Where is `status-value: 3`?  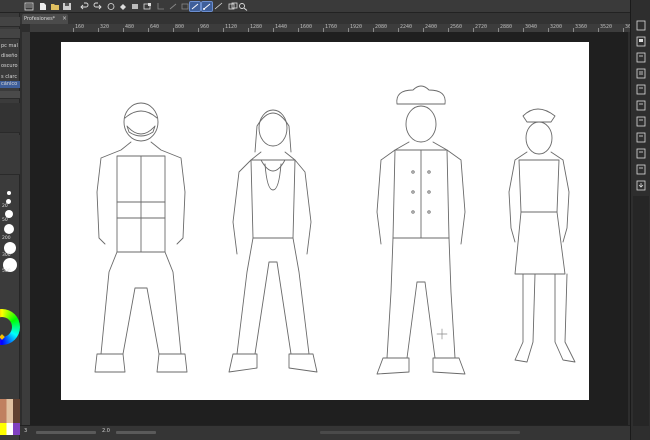 status-value: 3 is located at coordinates (26, 431).